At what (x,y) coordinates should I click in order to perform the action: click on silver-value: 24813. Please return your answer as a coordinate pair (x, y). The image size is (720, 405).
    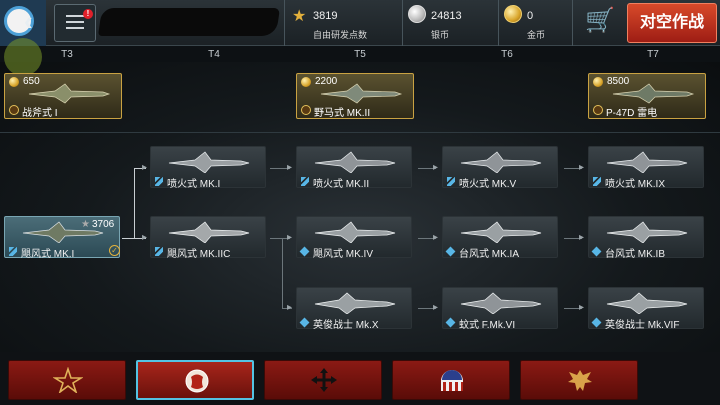
    Looking at the image, I should click on (446, 16).